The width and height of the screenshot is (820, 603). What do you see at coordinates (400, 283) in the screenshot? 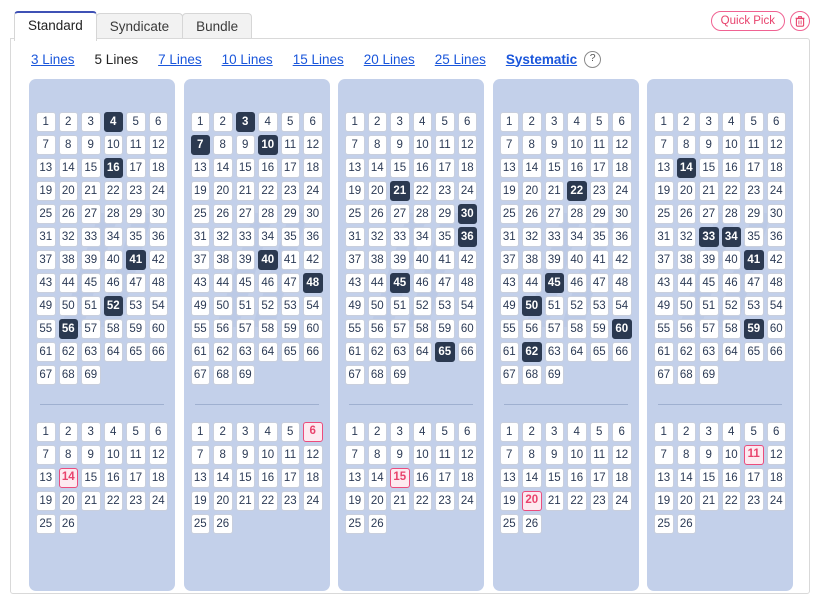
I see `main-number-cell-45: 45` at bounding box center [400, 283].